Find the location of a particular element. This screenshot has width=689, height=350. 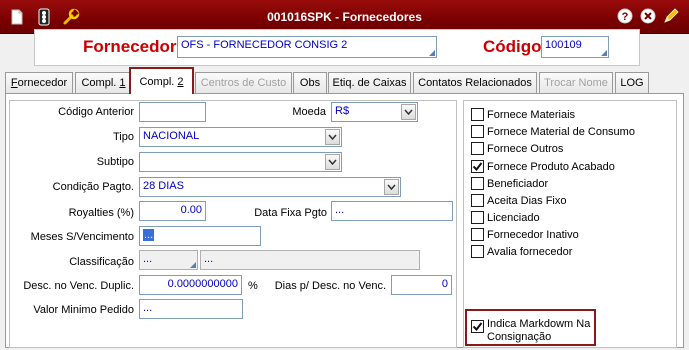

checkbox-indica-markdown: Indica Markdowm Na Consignação is located at coordinates (530, 331).